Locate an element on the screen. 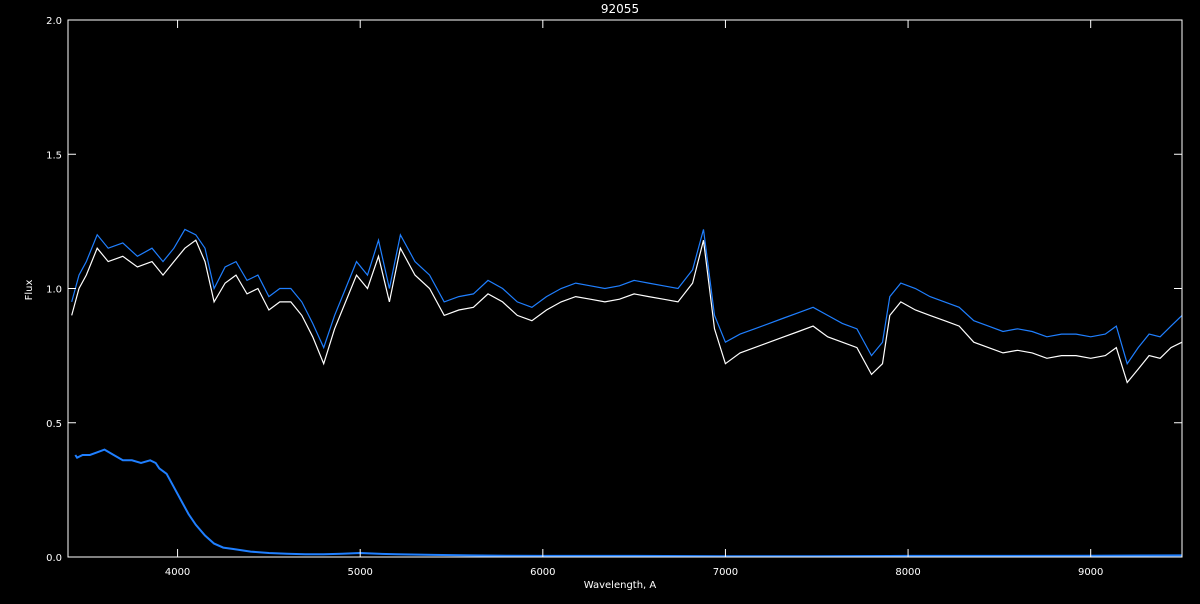 Image resolution: width=1200 pixels, height=604 pixels. chart-title: 92055 is located at coordinates (620, 9).